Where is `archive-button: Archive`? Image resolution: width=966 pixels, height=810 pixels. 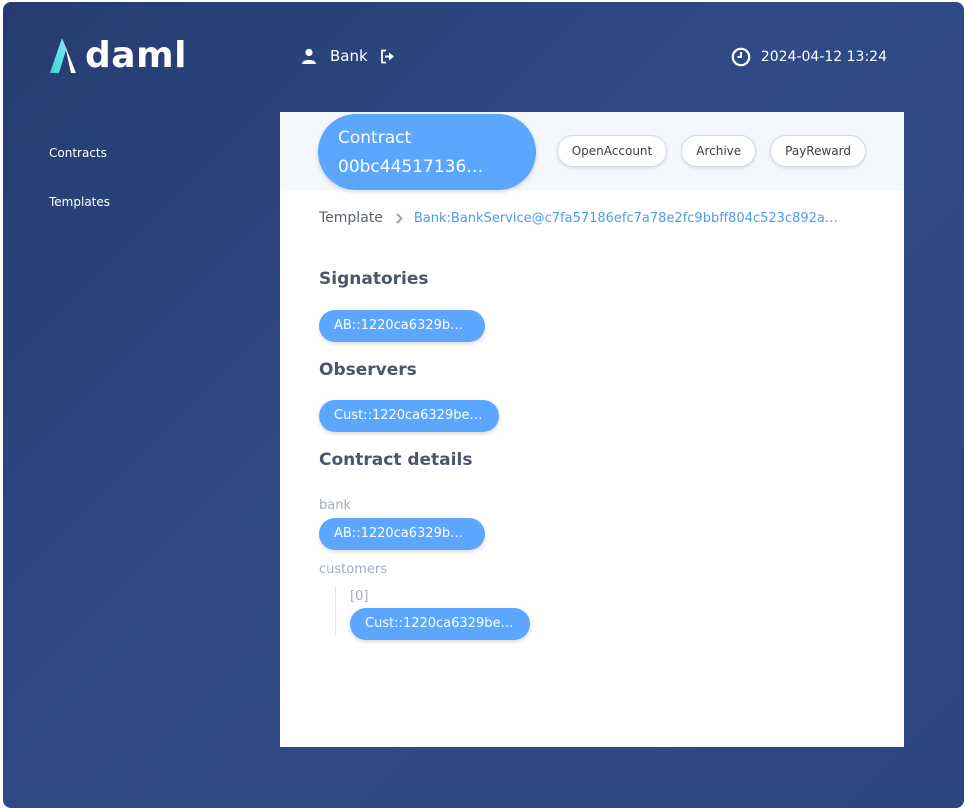
archive-button: Archive is located at coordinates (719, 151).